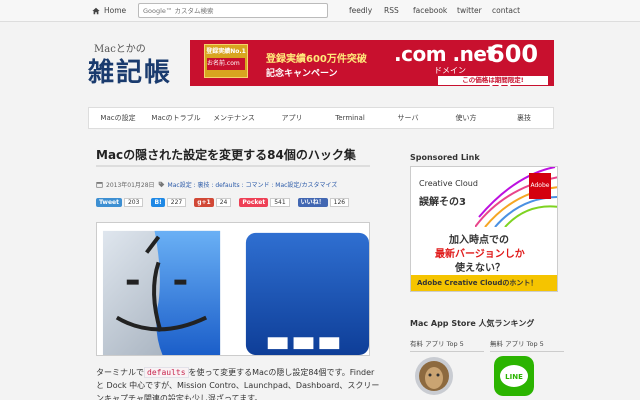 The image size is (640, 400). I want to click on gplus-label: g+1, so click(204, 202).